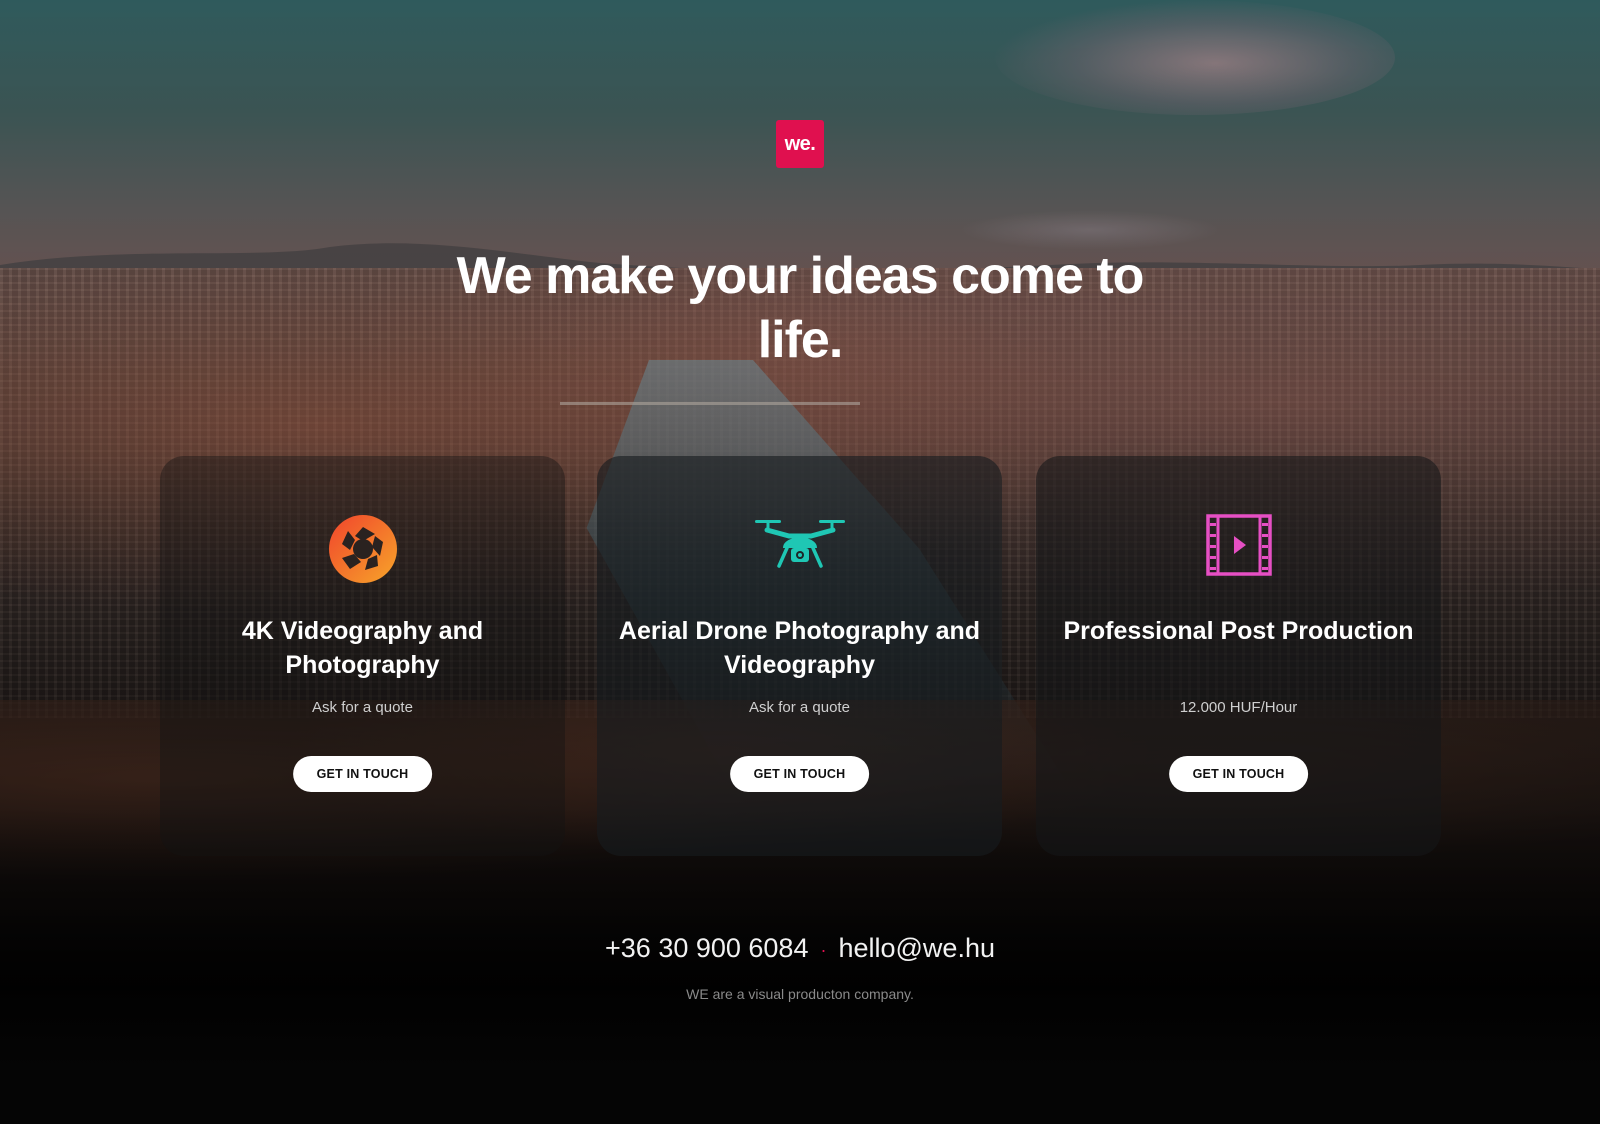 The width and height of the screenshot is (1600, 1124). I want to click on page-title: We make your ideas come to life., so click(800, 308).